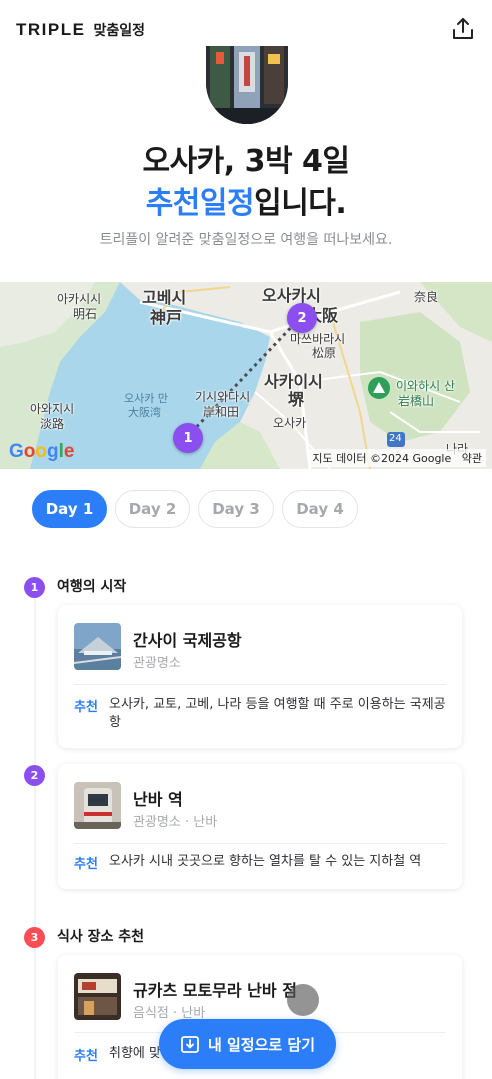 The image size is (492, 1079). I want to click on map-route-24: 24, so click(395, 438).